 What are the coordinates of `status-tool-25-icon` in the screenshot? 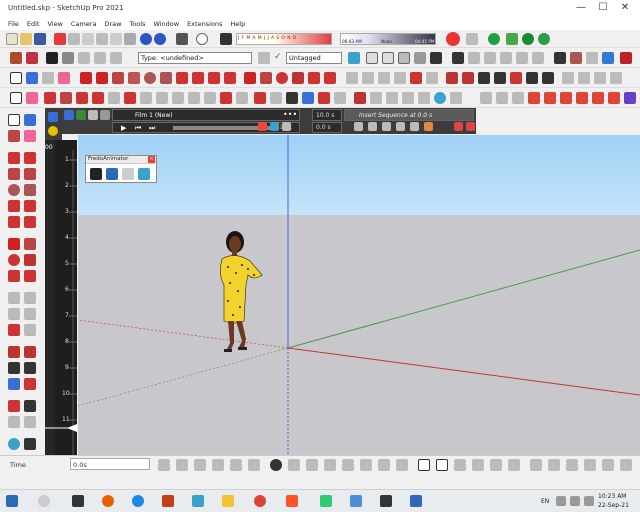 It's located at (608, 465).